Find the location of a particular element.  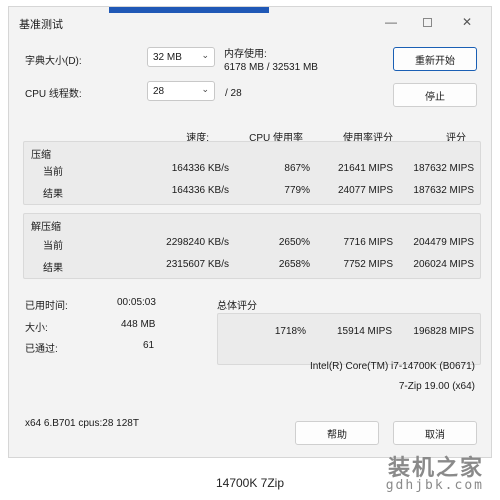

size-label: 大小: is located at coordinates (36, 328).